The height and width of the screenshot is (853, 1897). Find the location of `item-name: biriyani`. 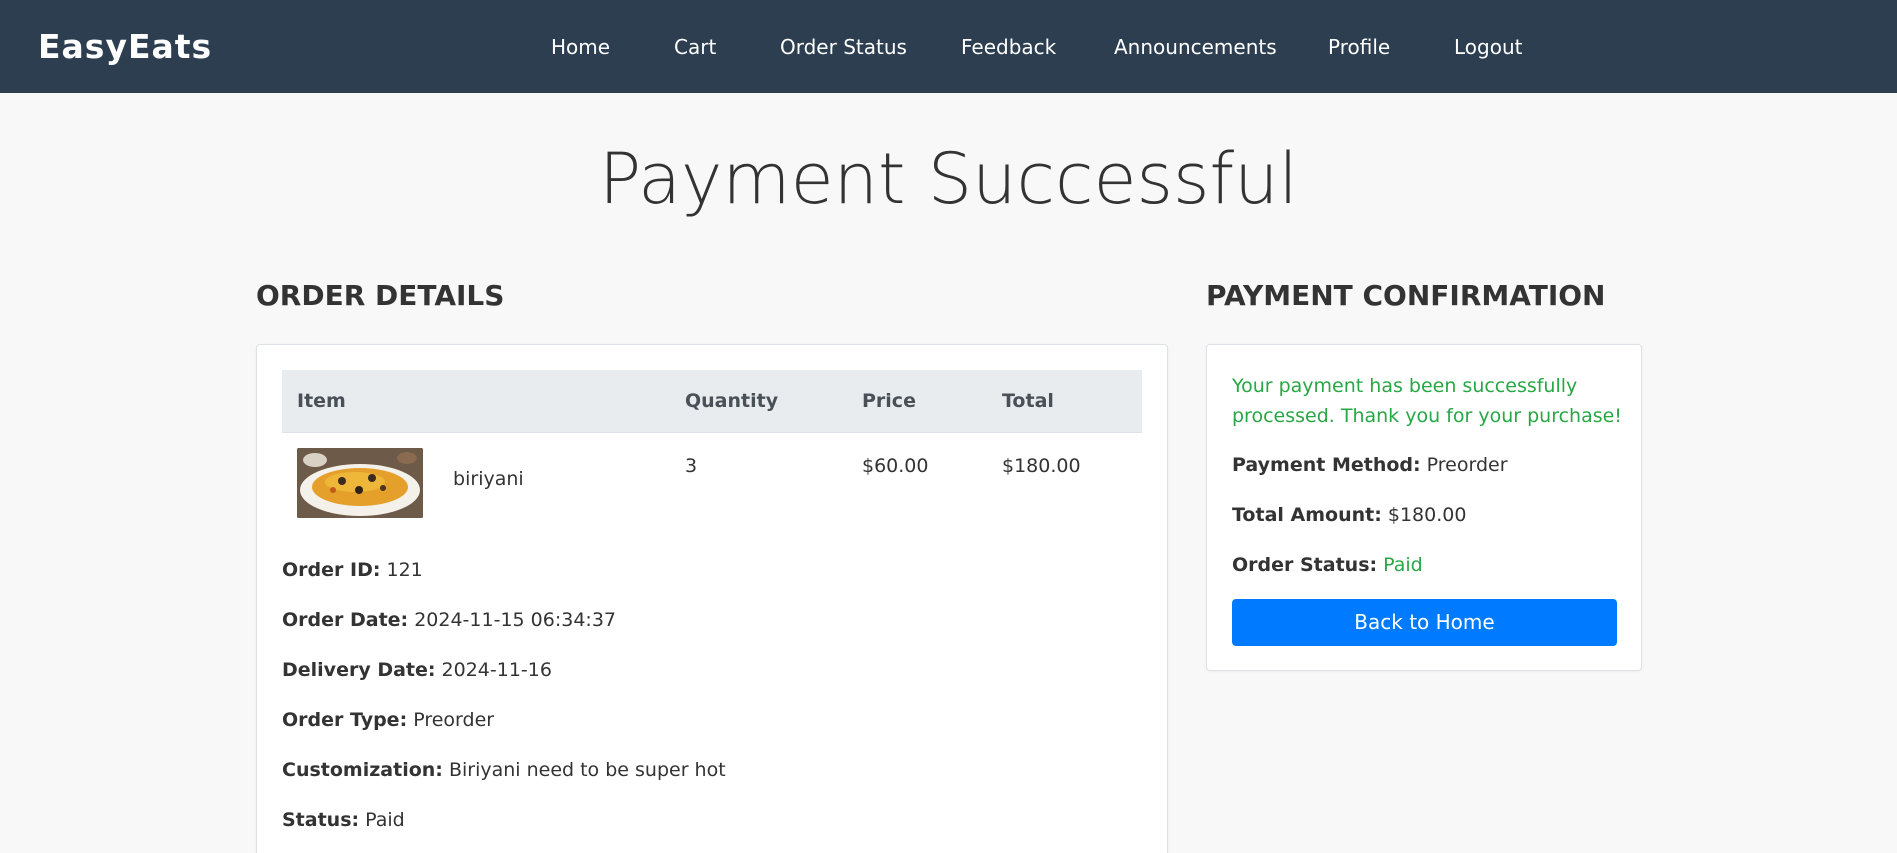

item-name: biriyani is located at coordinates (488, 478).